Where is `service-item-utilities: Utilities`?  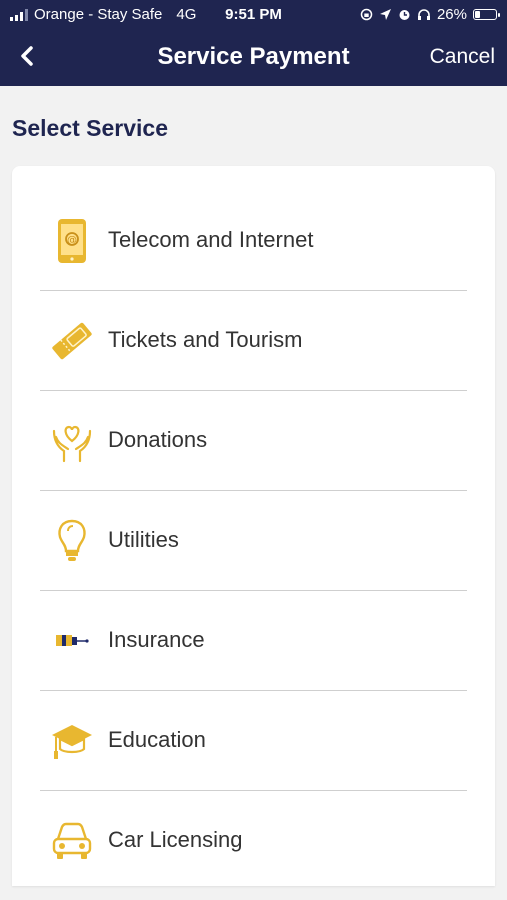
service-item-utilities: Utilities is located at coordinates (253, 541).